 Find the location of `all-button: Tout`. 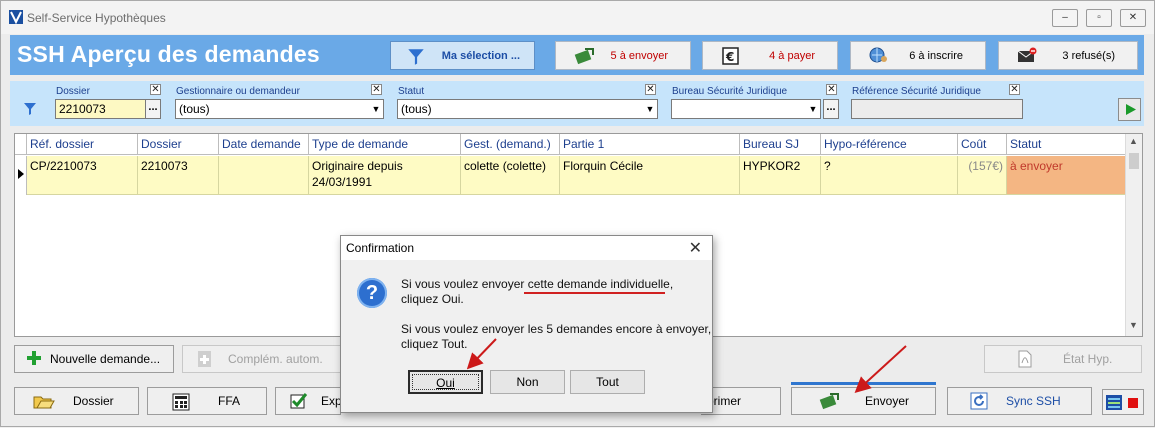

all-button: Tout is located at coordinates (607, 382).